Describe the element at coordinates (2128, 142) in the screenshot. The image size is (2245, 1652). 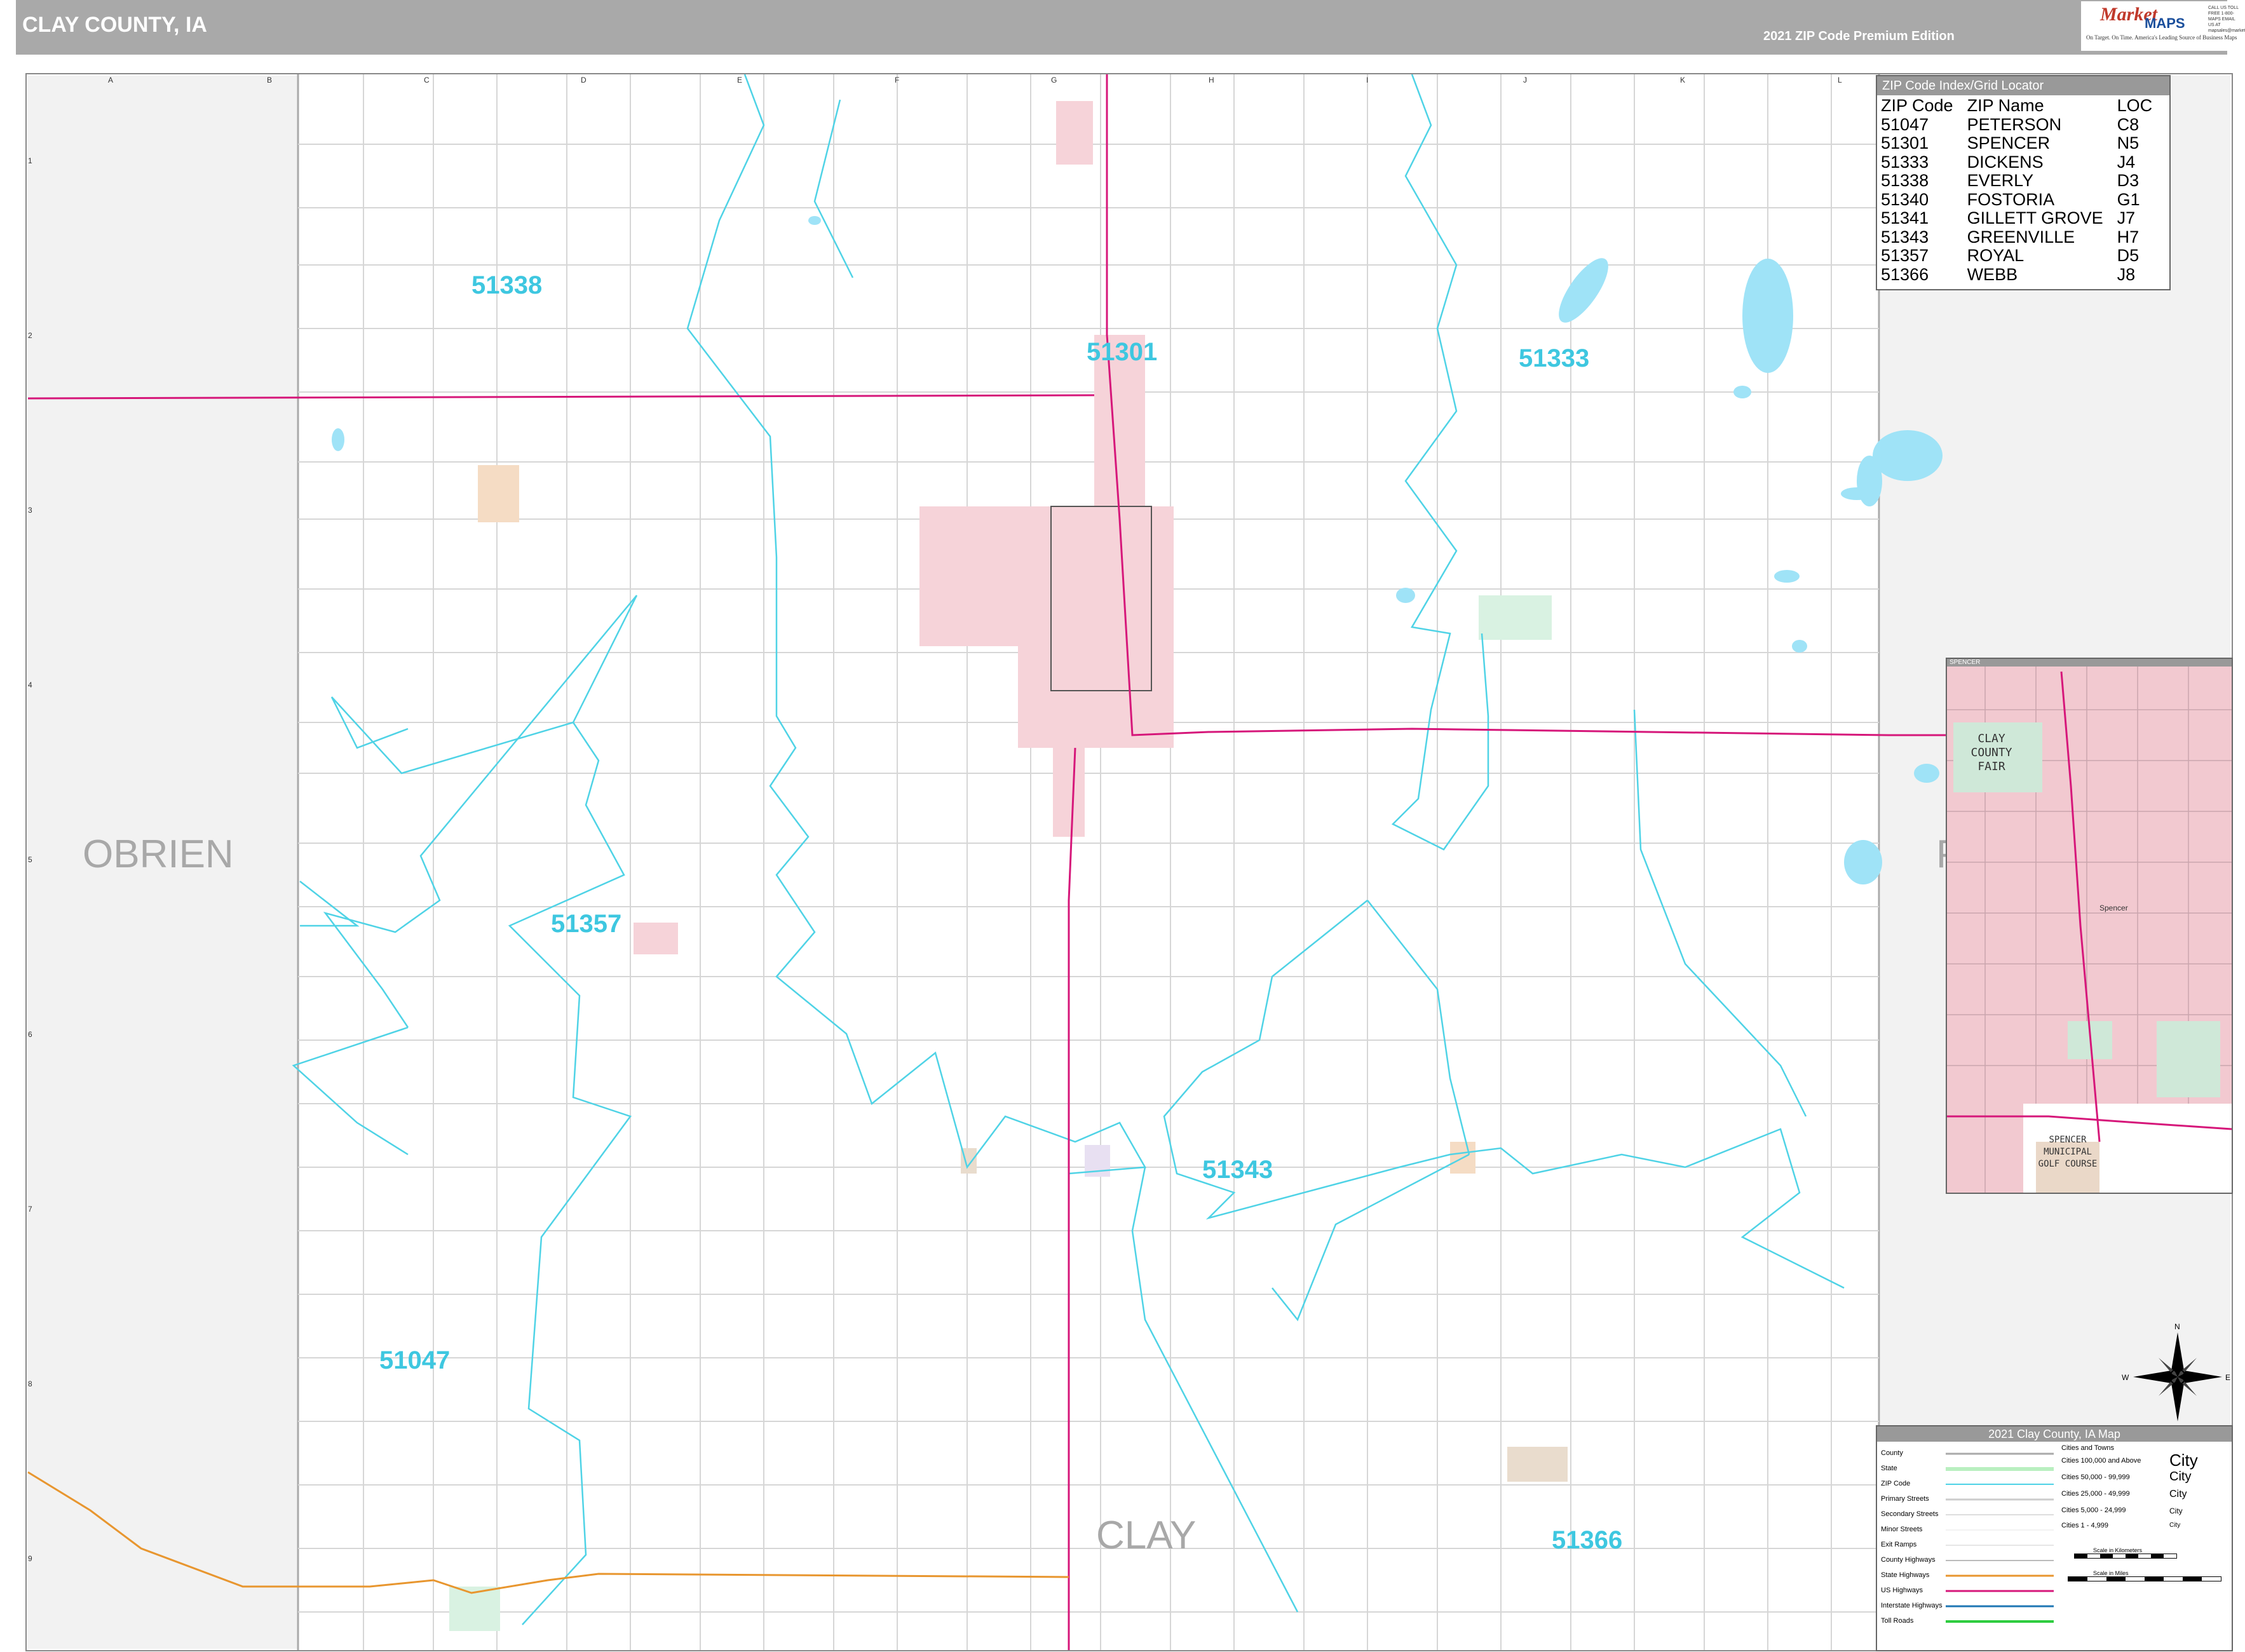
I see `loc-cell: N5` at that location.